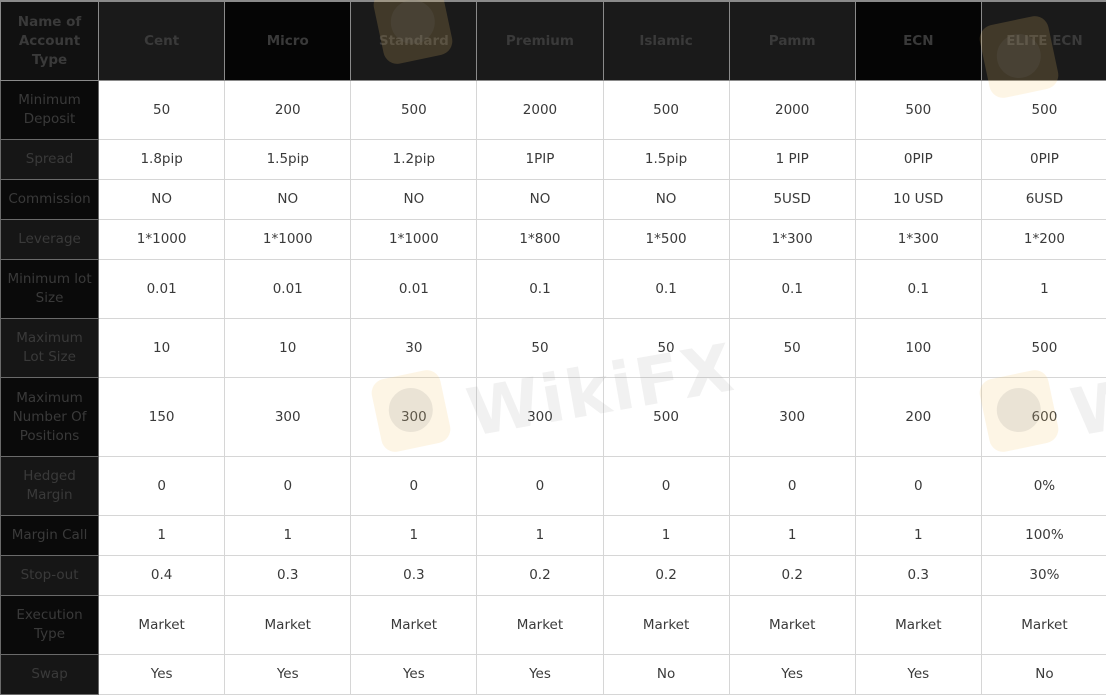 The height and width of the screenshot is (695, 1106). I want to click on table-cell: 200, so click(918, 417).